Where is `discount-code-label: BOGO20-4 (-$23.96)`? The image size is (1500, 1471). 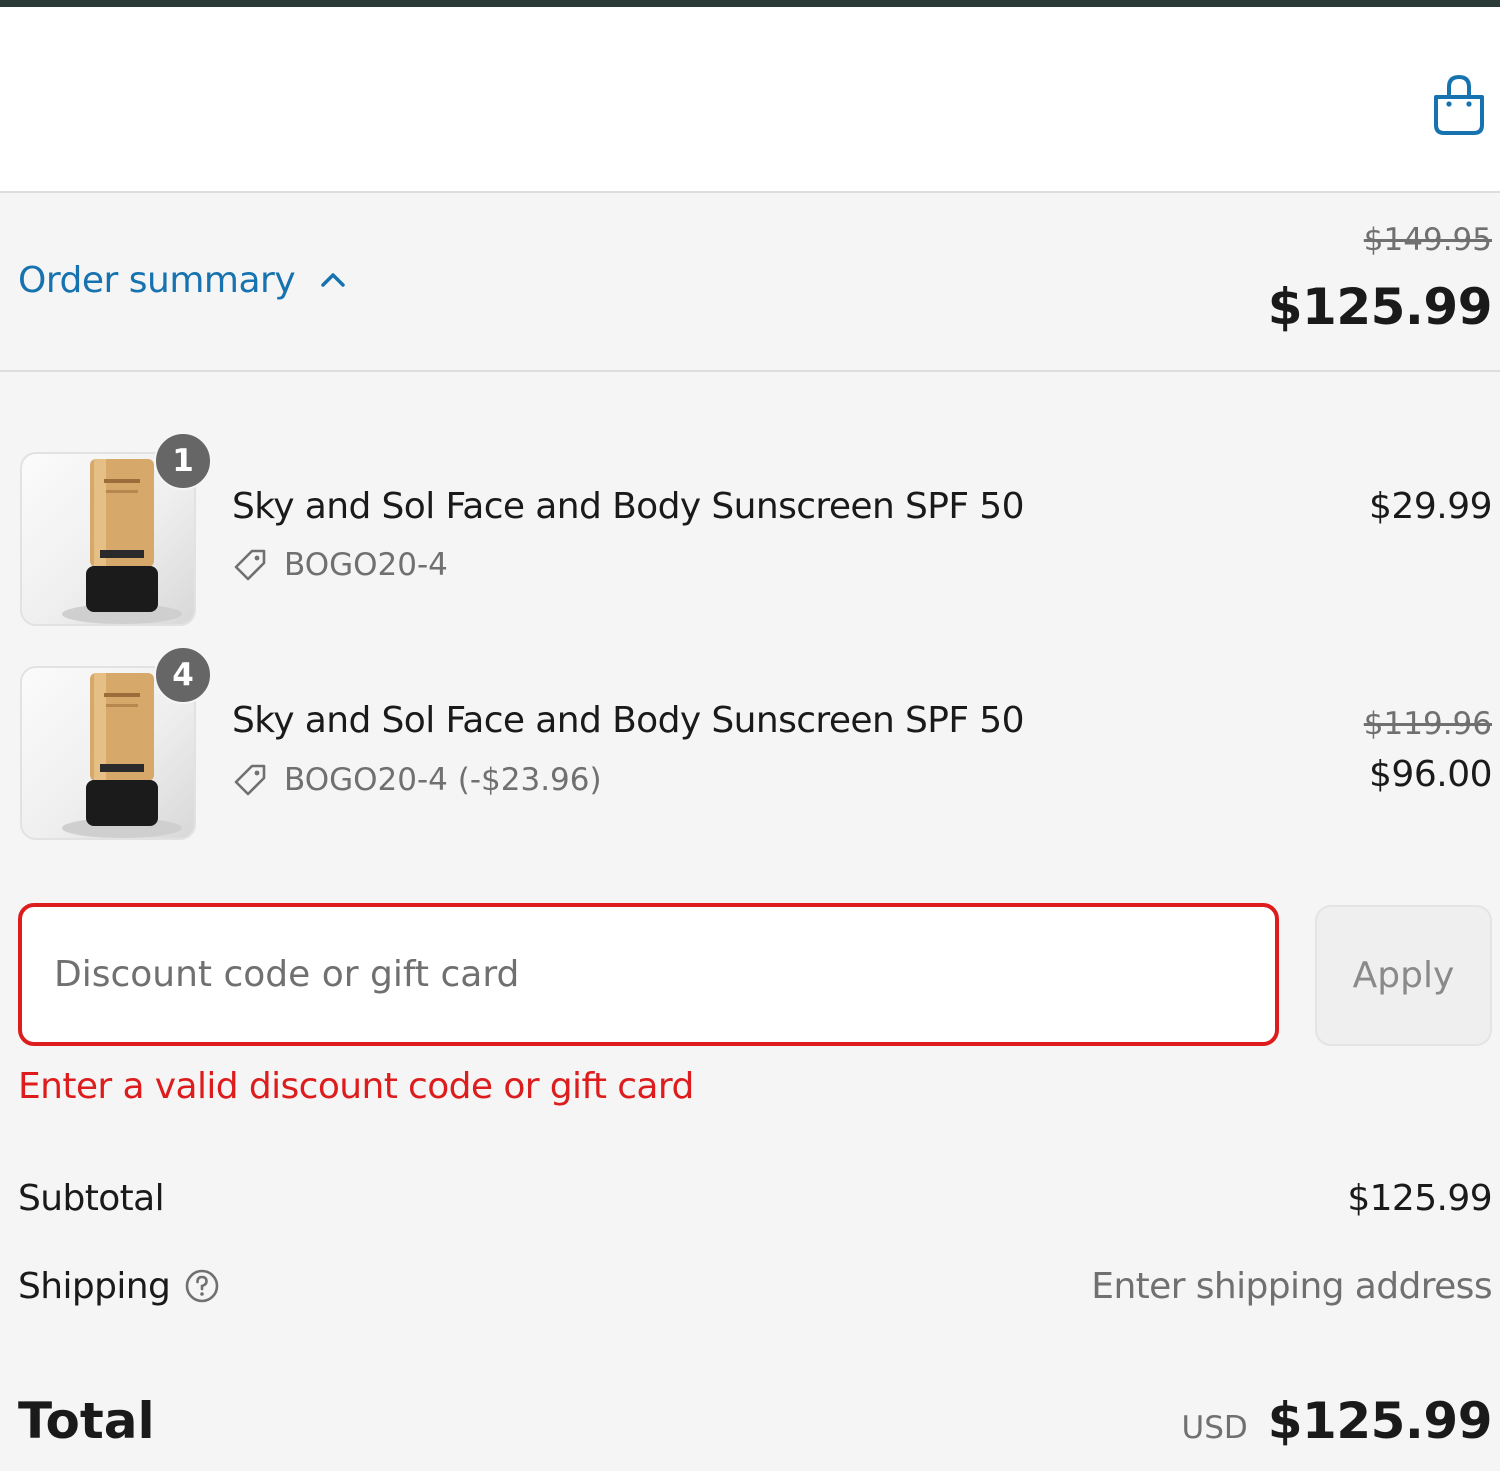
discount-code-label: BOGO20-4 (-$23.96) is located at coordinates (443, 780).